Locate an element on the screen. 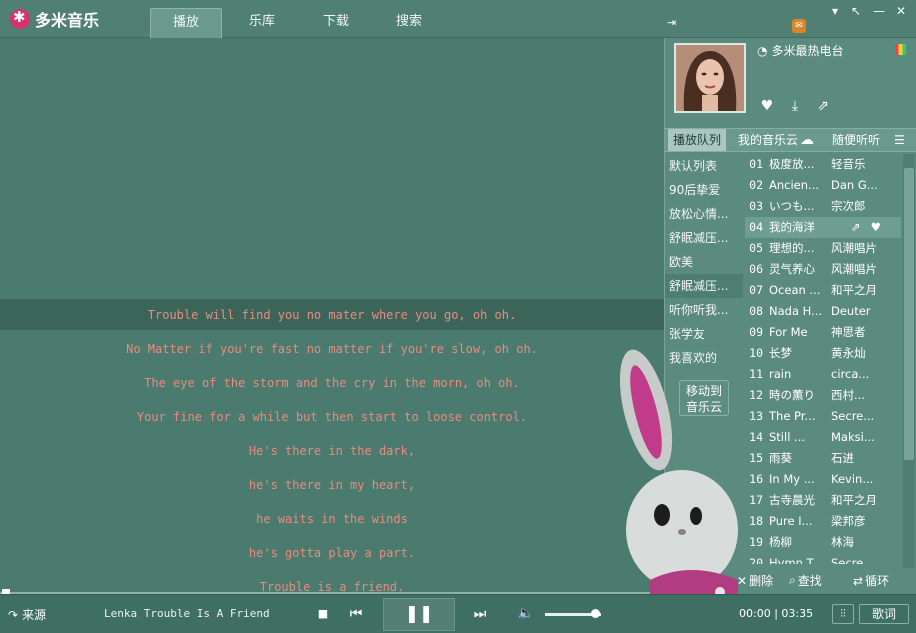 The width and height of the screenshot is (916, 633). skin-menu-icon: ▾ is located at coordinates (835, 11).